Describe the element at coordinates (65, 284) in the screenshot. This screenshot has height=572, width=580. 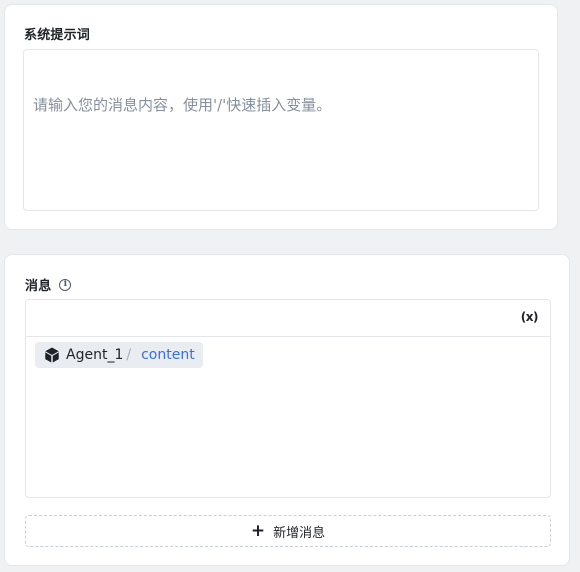
I see `info-circle-icon: i` at that location.